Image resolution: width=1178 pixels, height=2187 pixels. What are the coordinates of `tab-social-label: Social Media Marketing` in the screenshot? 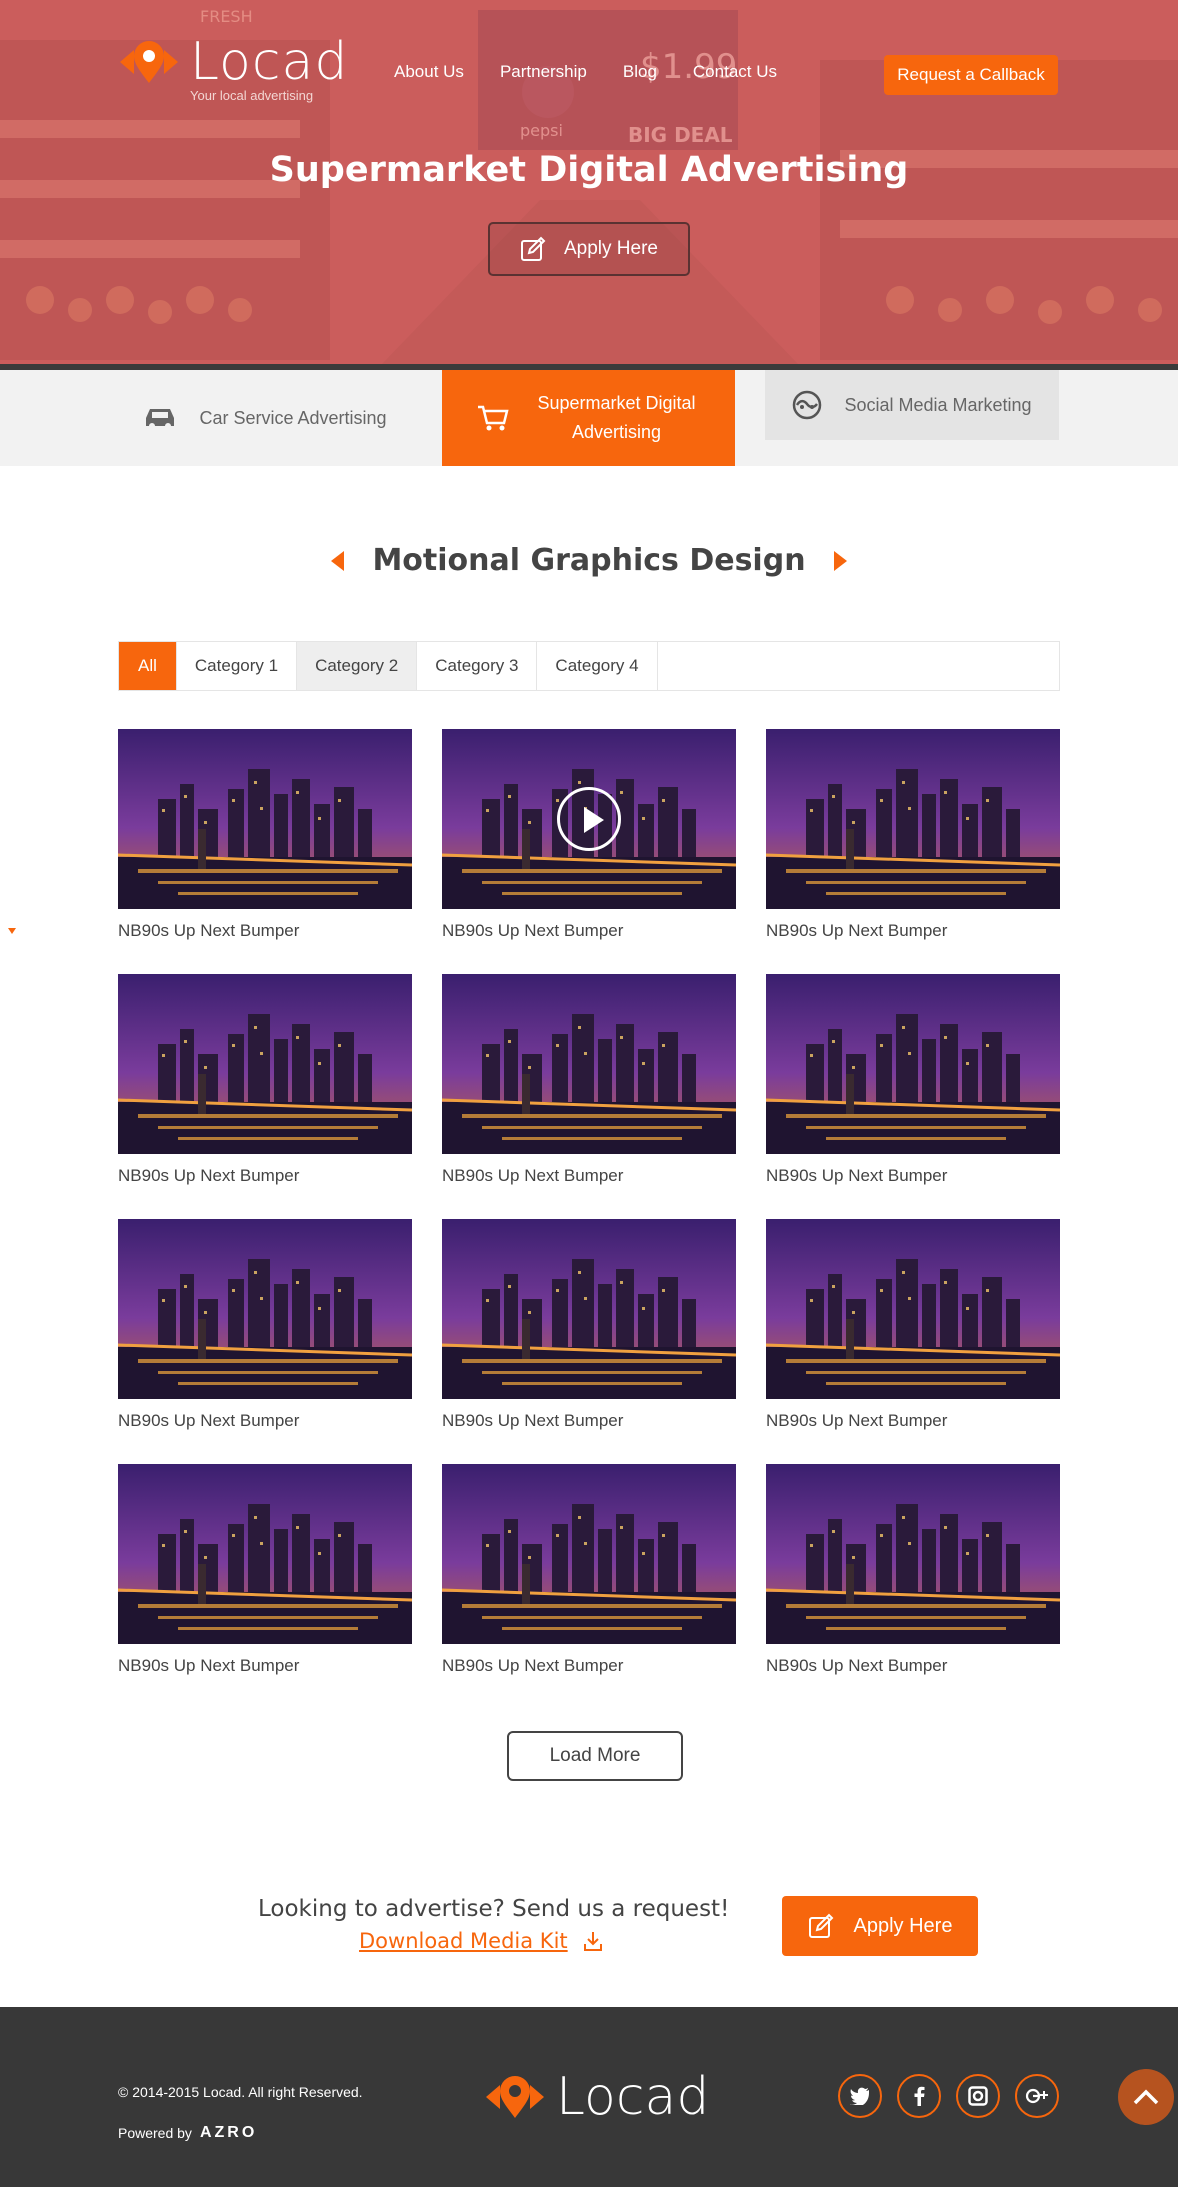 It's located at (938, 404).